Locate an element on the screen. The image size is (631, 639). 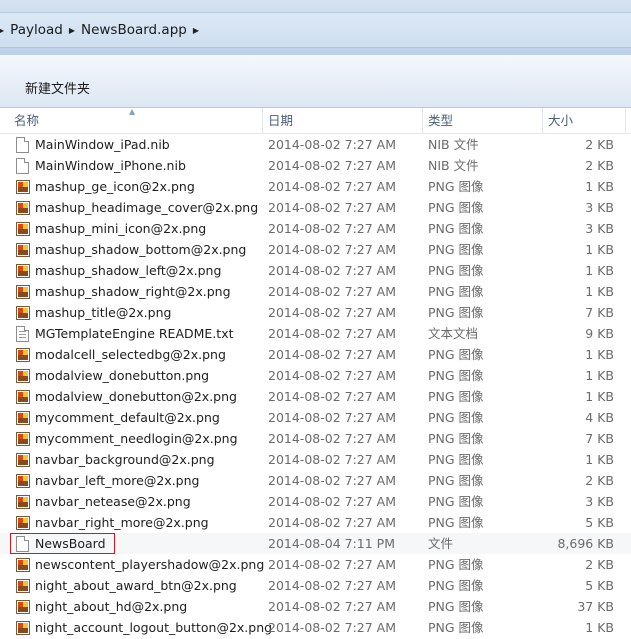
file-name: mycomment_needlogin@2x.png is located at coordinates (136, 438).